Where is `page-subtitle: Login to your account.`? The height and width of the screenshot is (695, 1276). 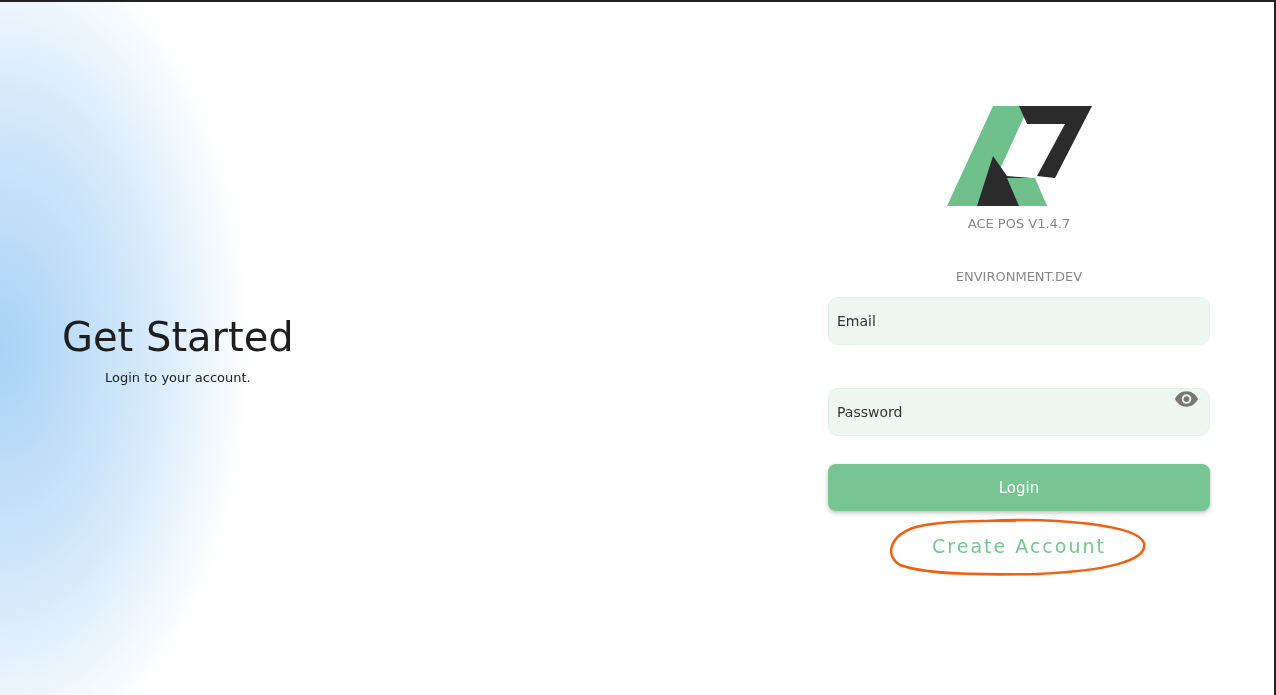
page-subtitle: Login to your account. is located at coordinates (178, 377).